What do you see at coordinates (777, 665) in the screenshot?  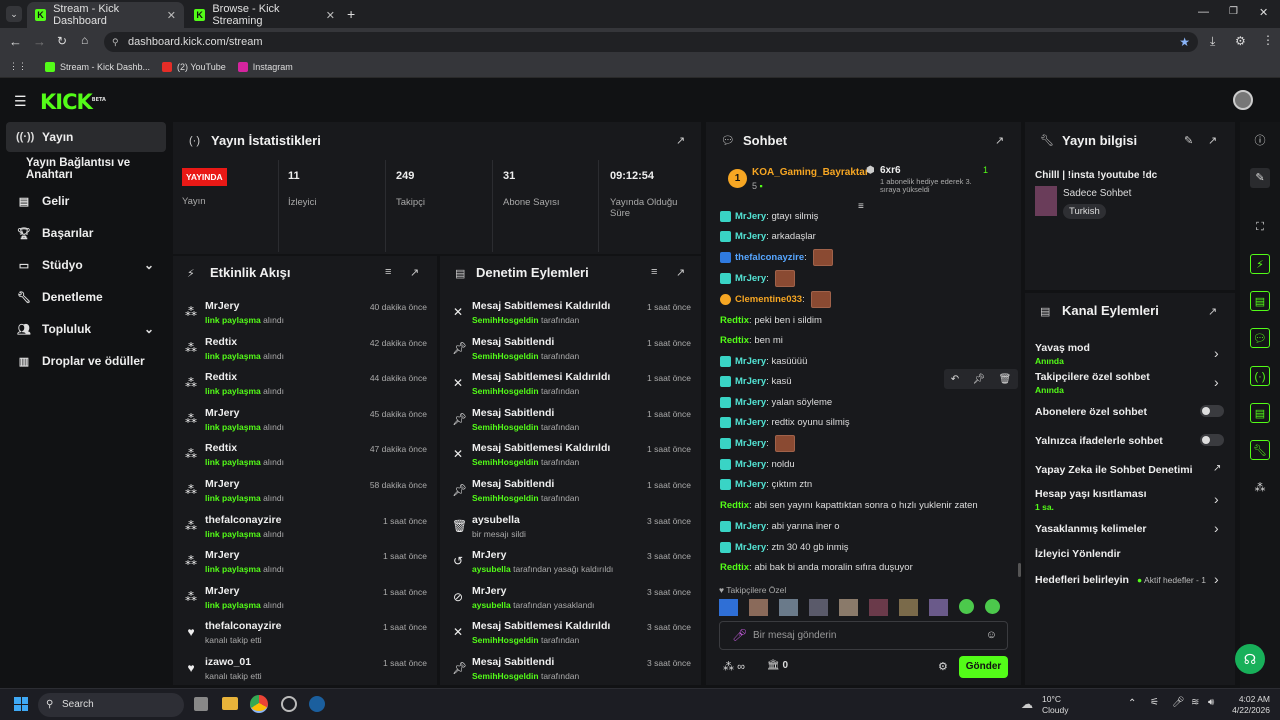 I see `points-counter: 🏛︎ 0` at bounding box center [777, 665].